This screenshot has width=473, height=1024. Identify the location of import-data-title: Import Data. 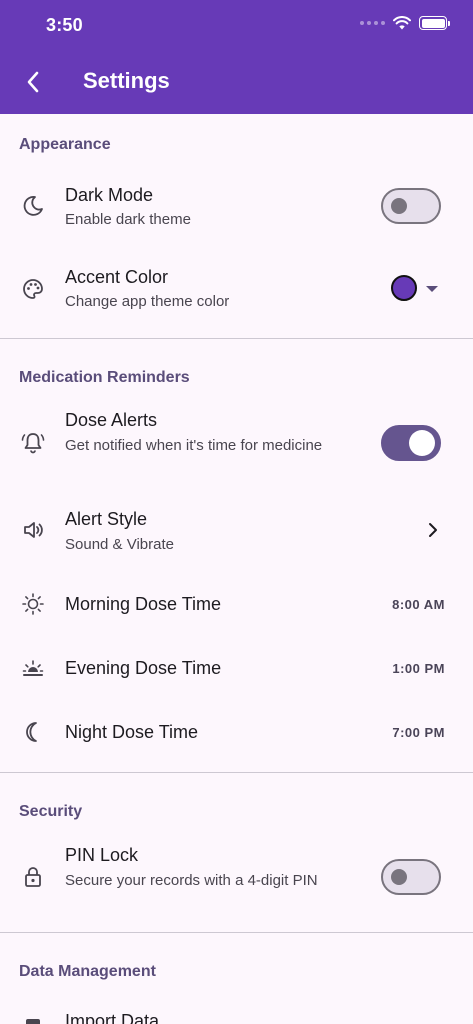
(112, 1017).